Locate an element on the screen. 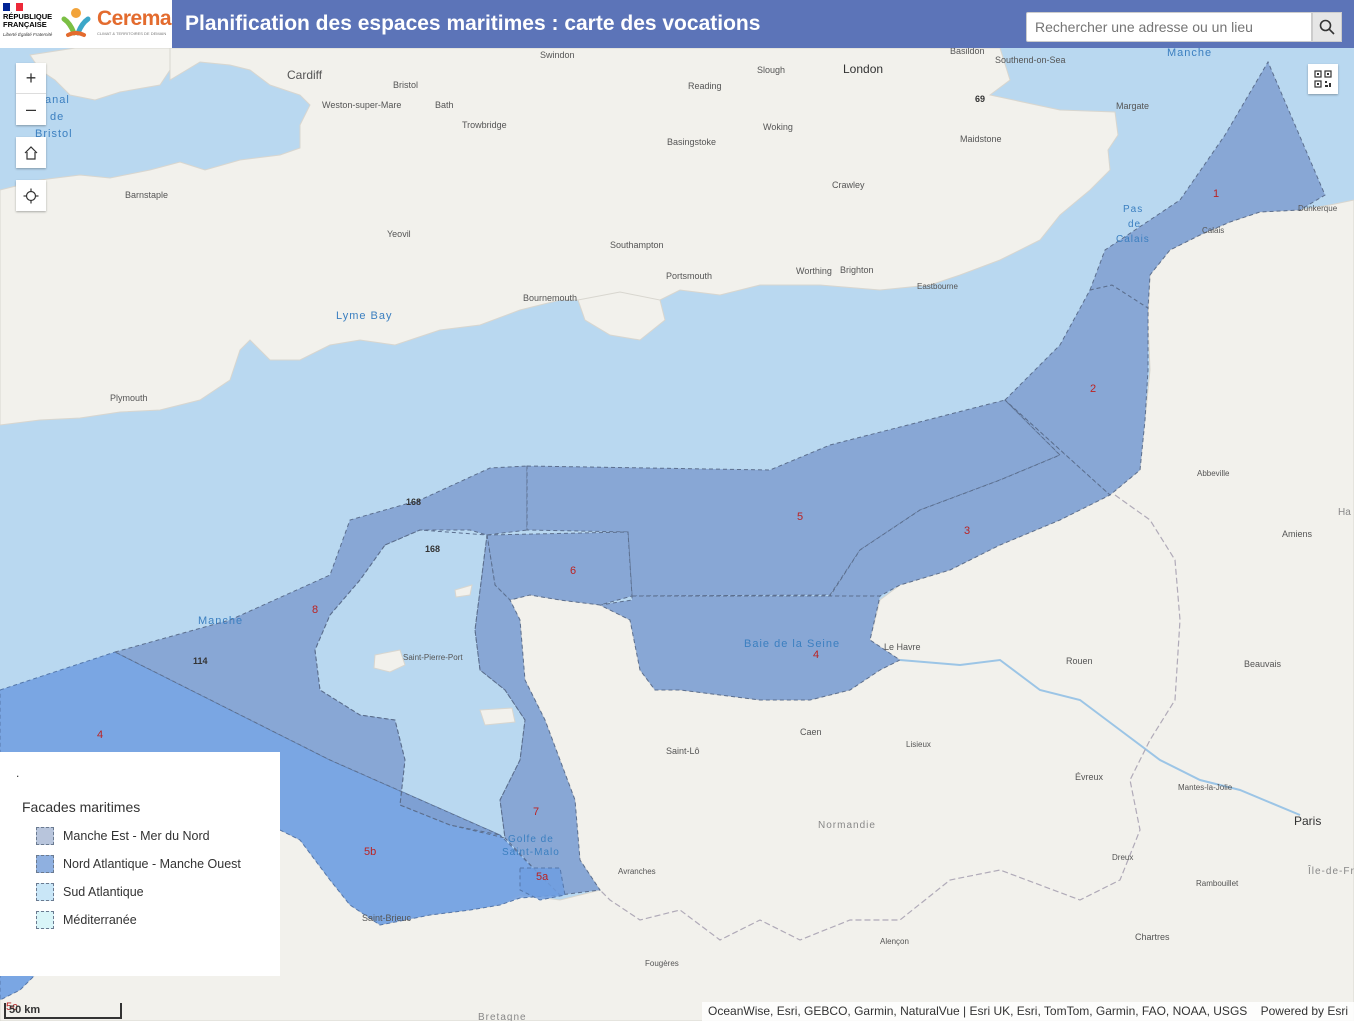 Image resolution: width=1354 pixels, height=1021 pixels. search-icon is located at coordinates (1327, 27).